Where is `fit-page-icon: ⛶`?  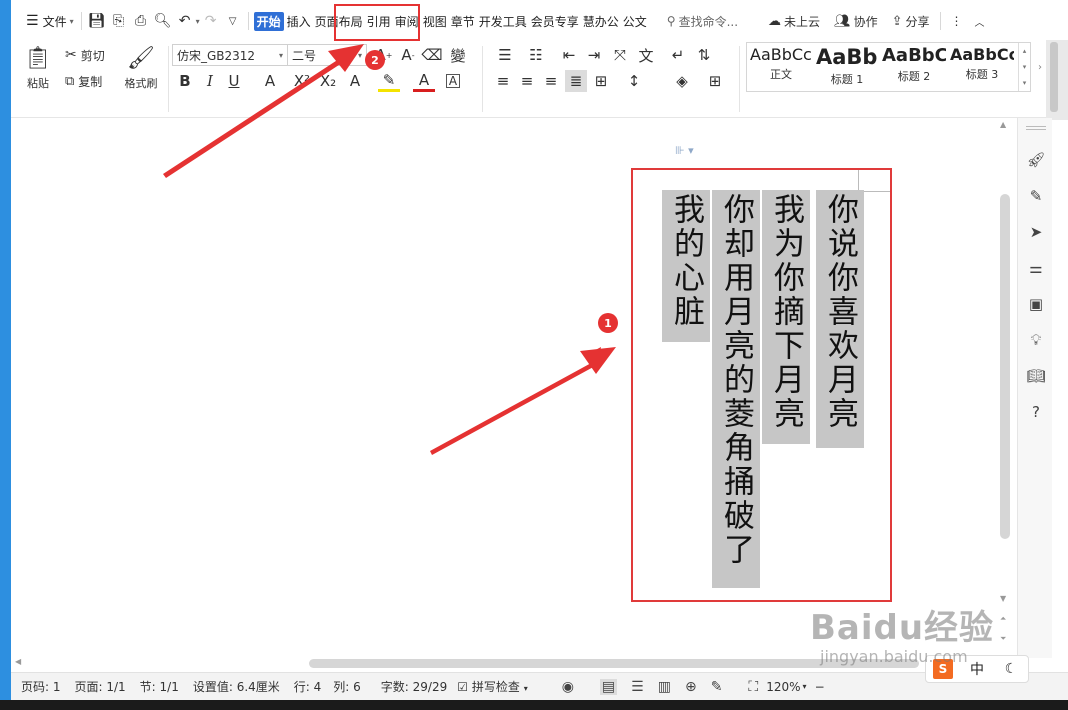
fit-page-icon: ⛶ is located at coordinates (753, 687).